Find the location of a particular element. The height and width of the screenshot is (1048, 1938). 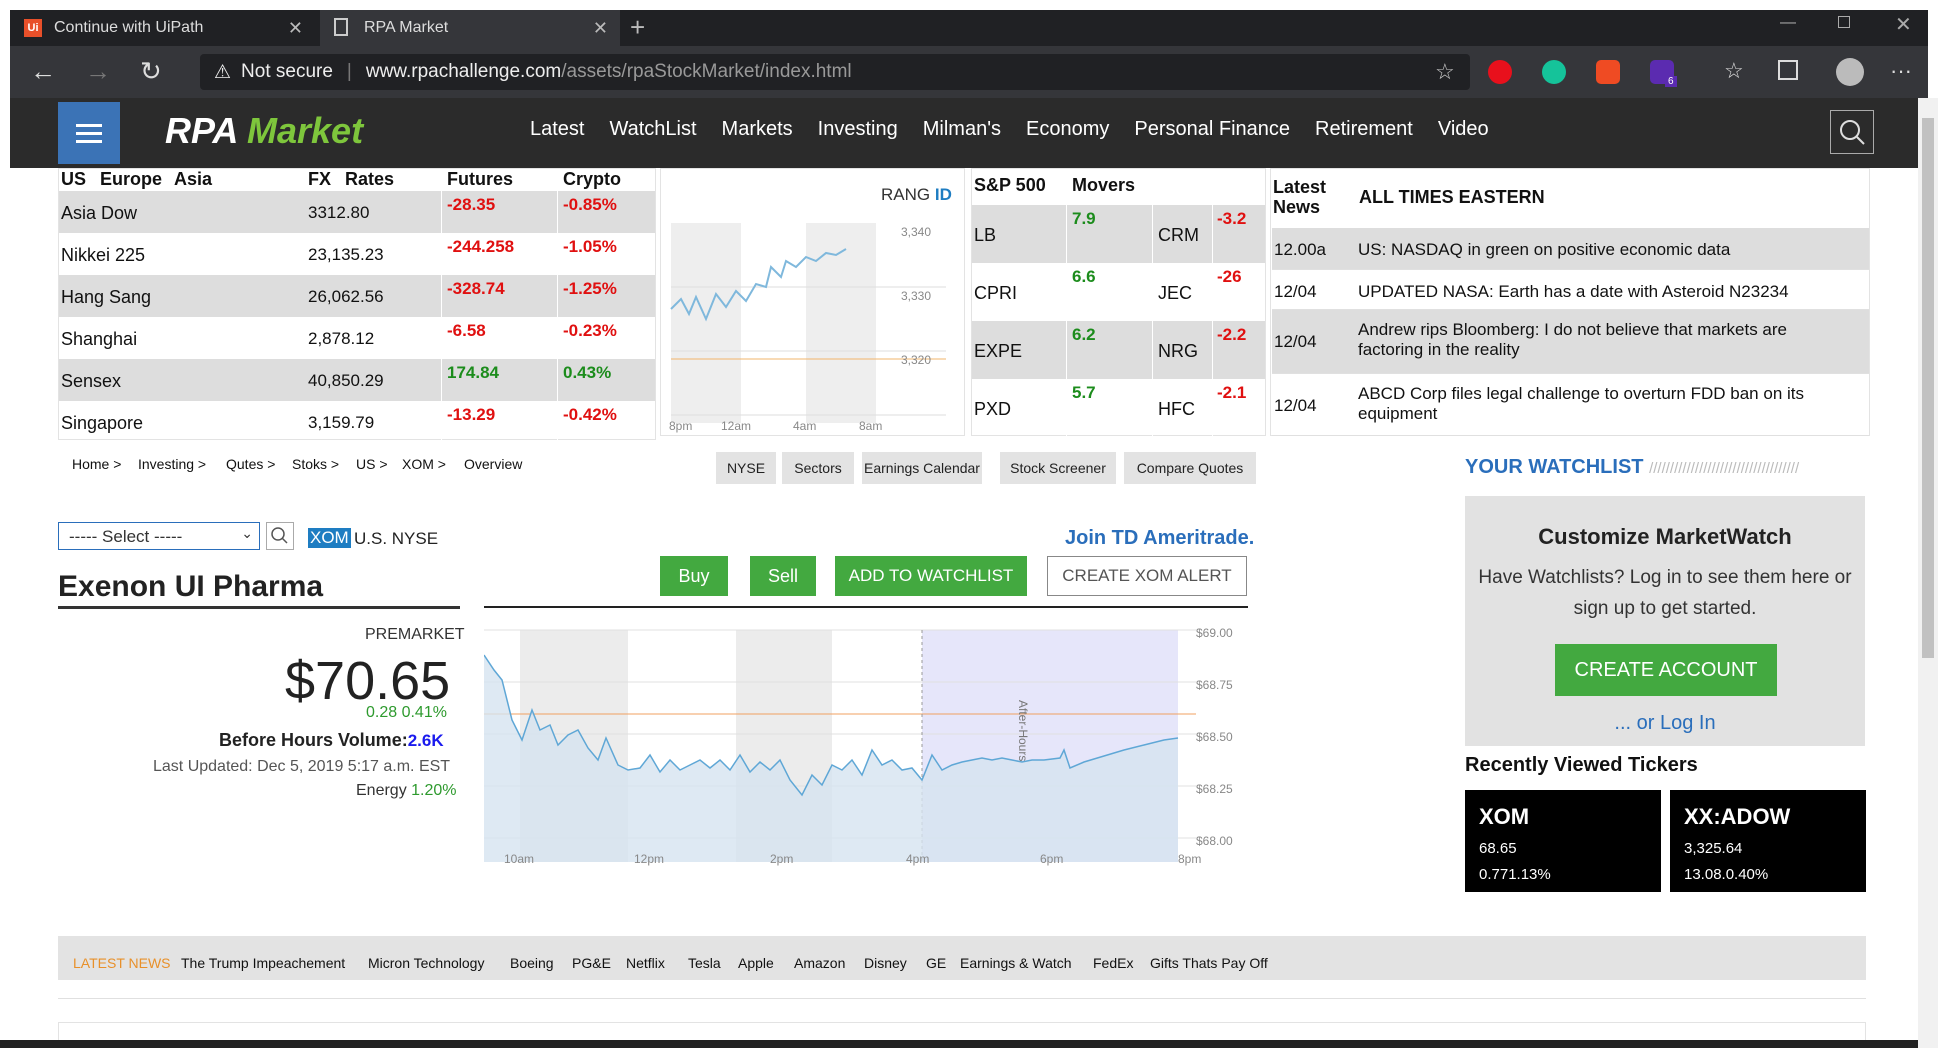

latest-news-link: Micron Technology is located at coordinates (426, 963).